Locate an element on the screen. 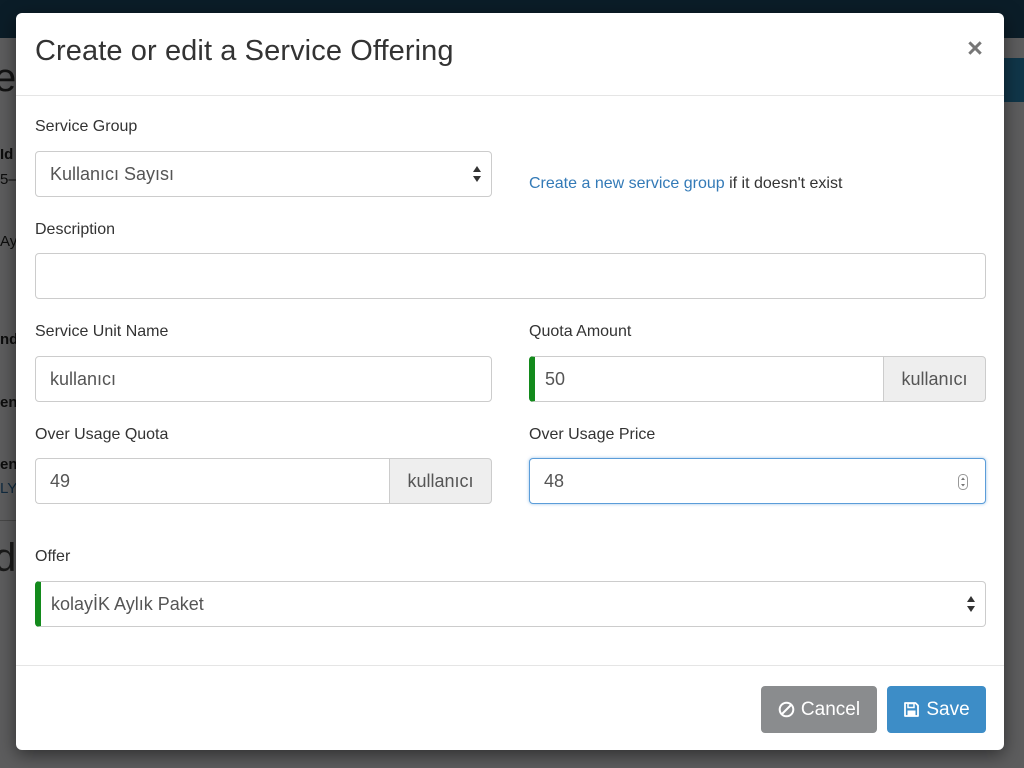  ban-icon is located at coordinates (786, 709).